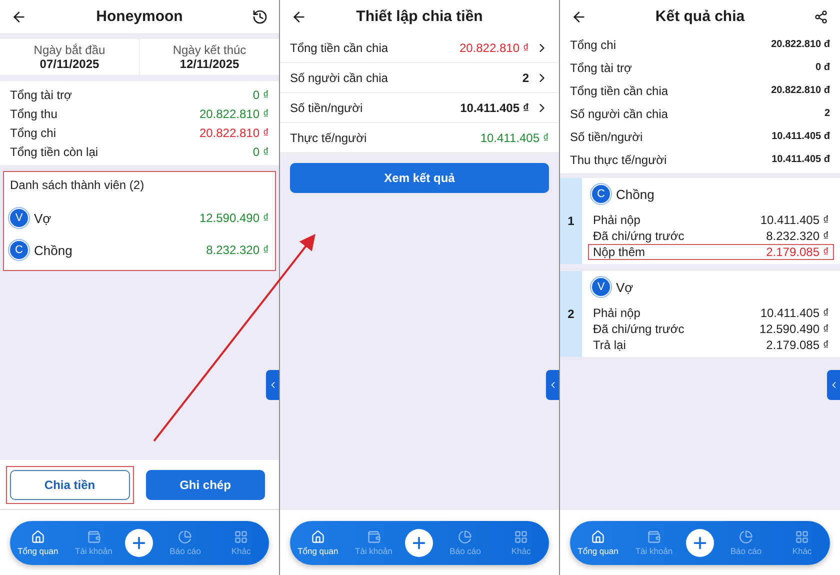 The height and width of the screenshot is (575, 840). What do you see at coordinates (139, 16) in the screenshot?
I see `screen-title: Honeymoon` at bounding box center [139, 16].